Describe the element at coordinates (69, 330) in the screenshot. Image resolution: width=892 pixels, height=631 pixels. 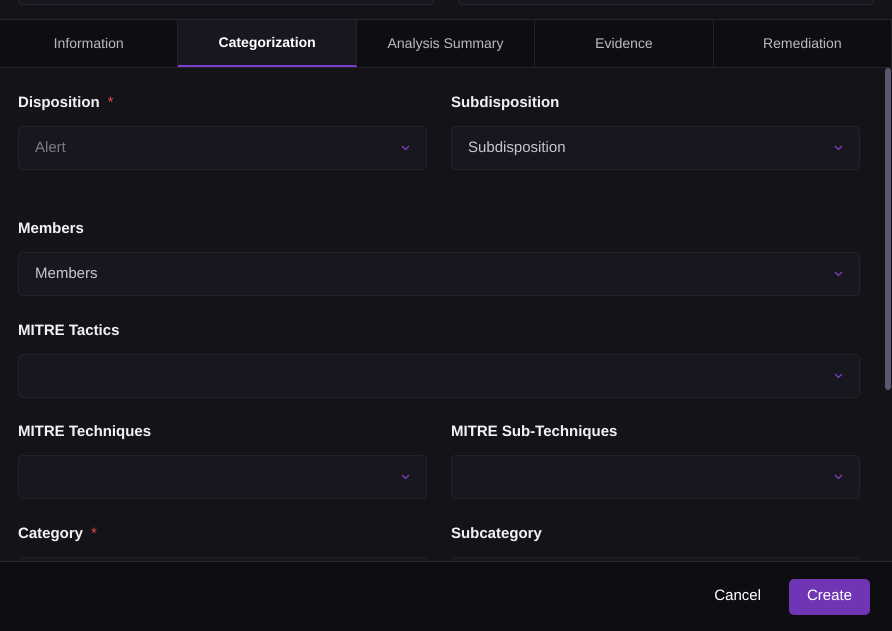
I see `field-label: MITRE Tactics` at that location.